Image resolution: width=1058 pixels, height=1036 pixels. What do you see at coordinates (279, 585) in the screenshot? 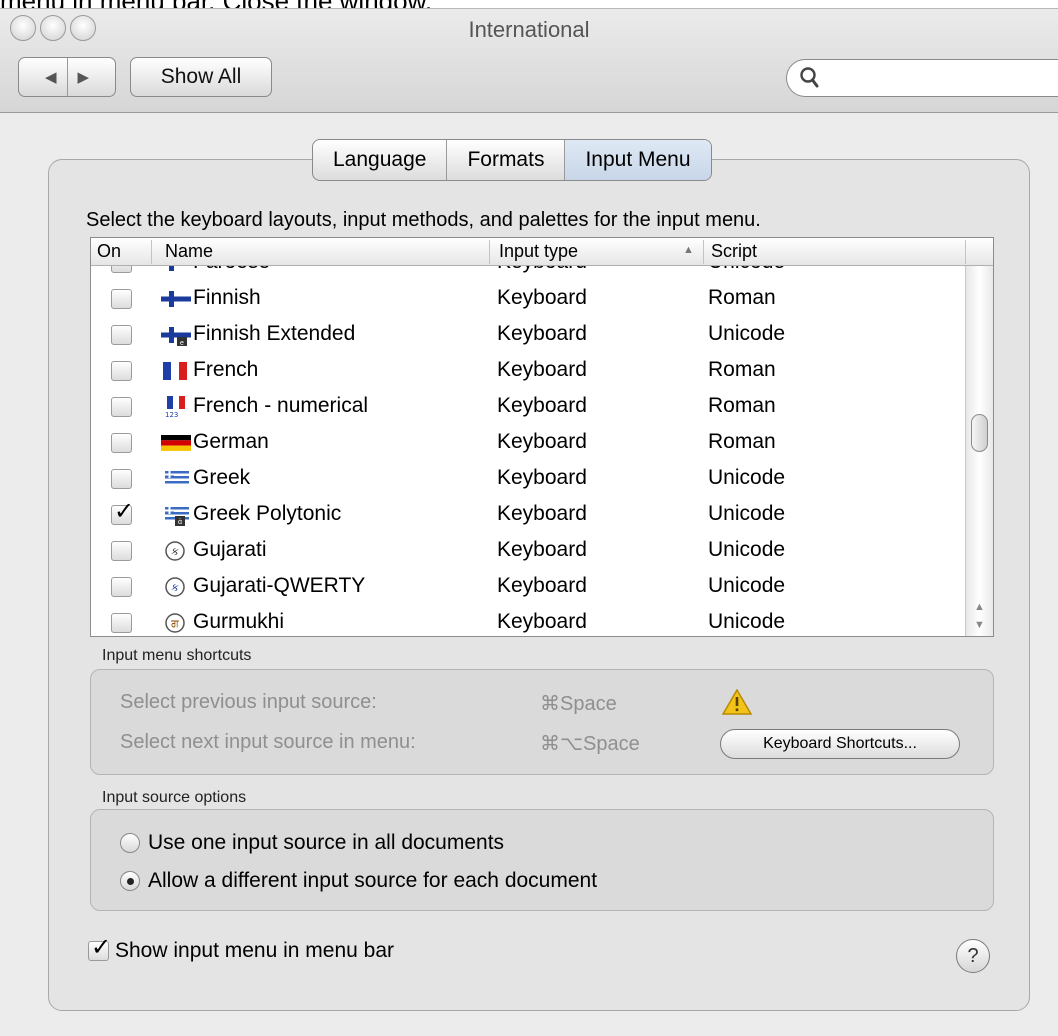
I see `input-source-name: Gujarati-QWERTY` at bounding box center [279, 585].